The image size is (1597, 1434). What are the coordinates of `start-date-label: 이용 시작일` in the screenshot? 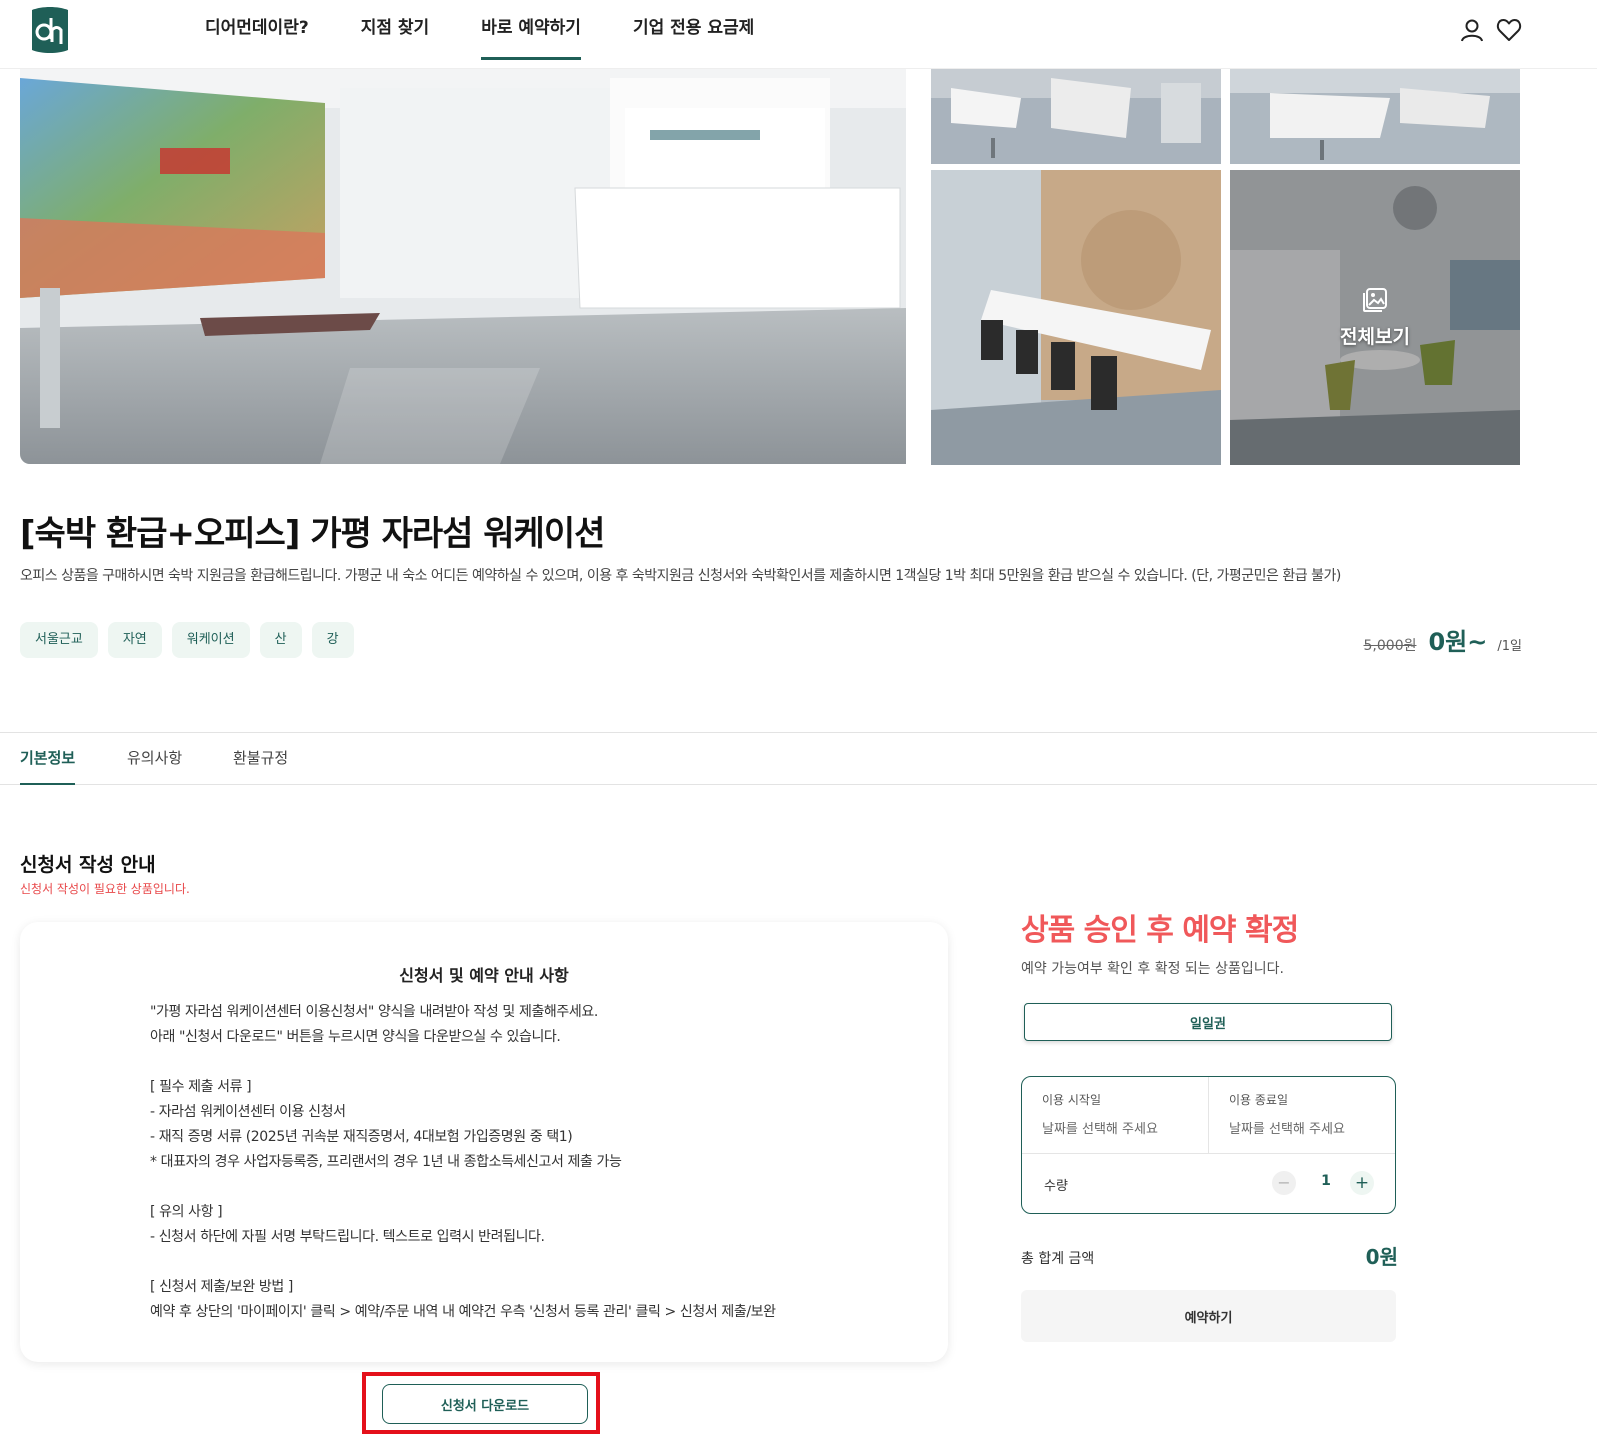 It's located at (1072, 1100).